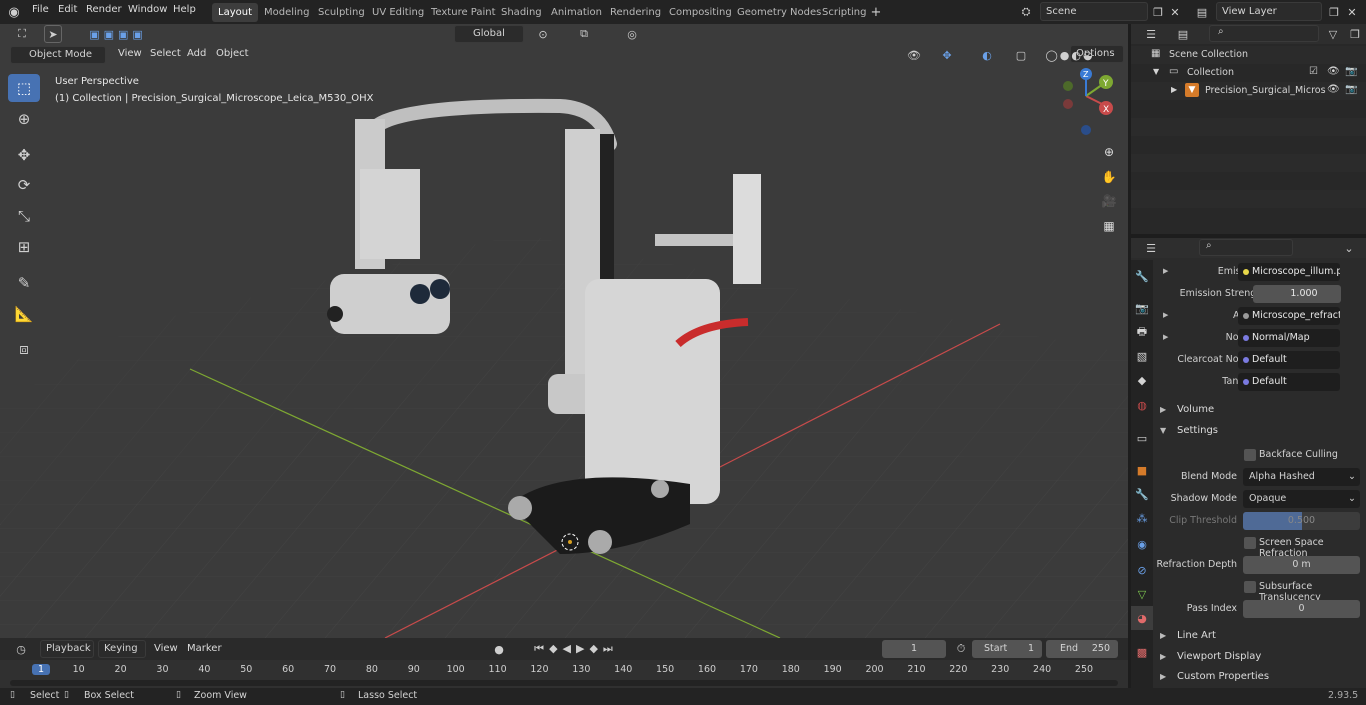 The height and width of the screenshot is (705, 1366). Describe the element at coordinates (584, 34) in the screenshot. I see `snap-icon: ⧉` at that location.